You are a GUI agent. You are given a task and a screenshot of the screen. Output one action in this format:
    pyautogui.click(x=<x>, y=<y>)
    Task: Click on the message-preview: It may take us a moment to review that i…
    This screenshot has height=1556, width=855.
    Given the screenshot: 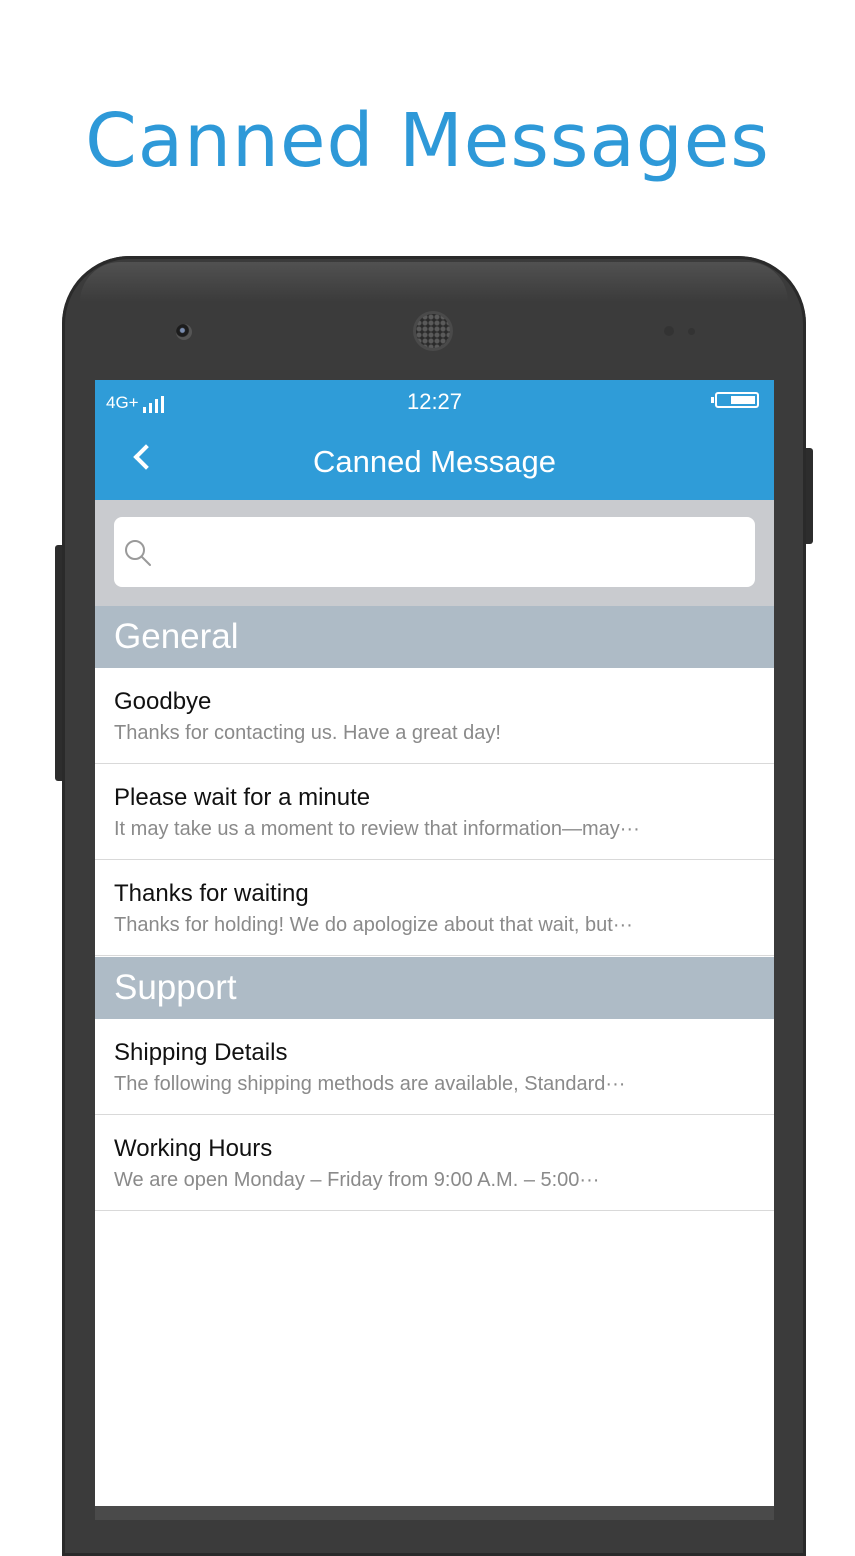 What is the action you would take?
    pyautogui.click(x=377, y=829)
    